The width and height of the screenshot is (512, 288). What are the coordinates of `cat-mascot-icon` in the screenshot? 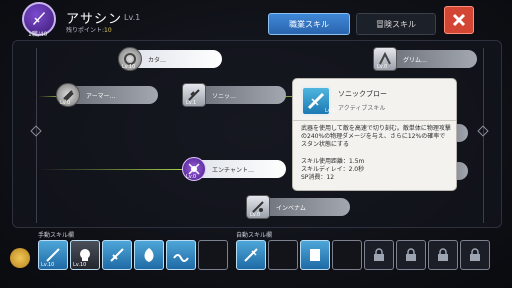 It's located at (20, 258).